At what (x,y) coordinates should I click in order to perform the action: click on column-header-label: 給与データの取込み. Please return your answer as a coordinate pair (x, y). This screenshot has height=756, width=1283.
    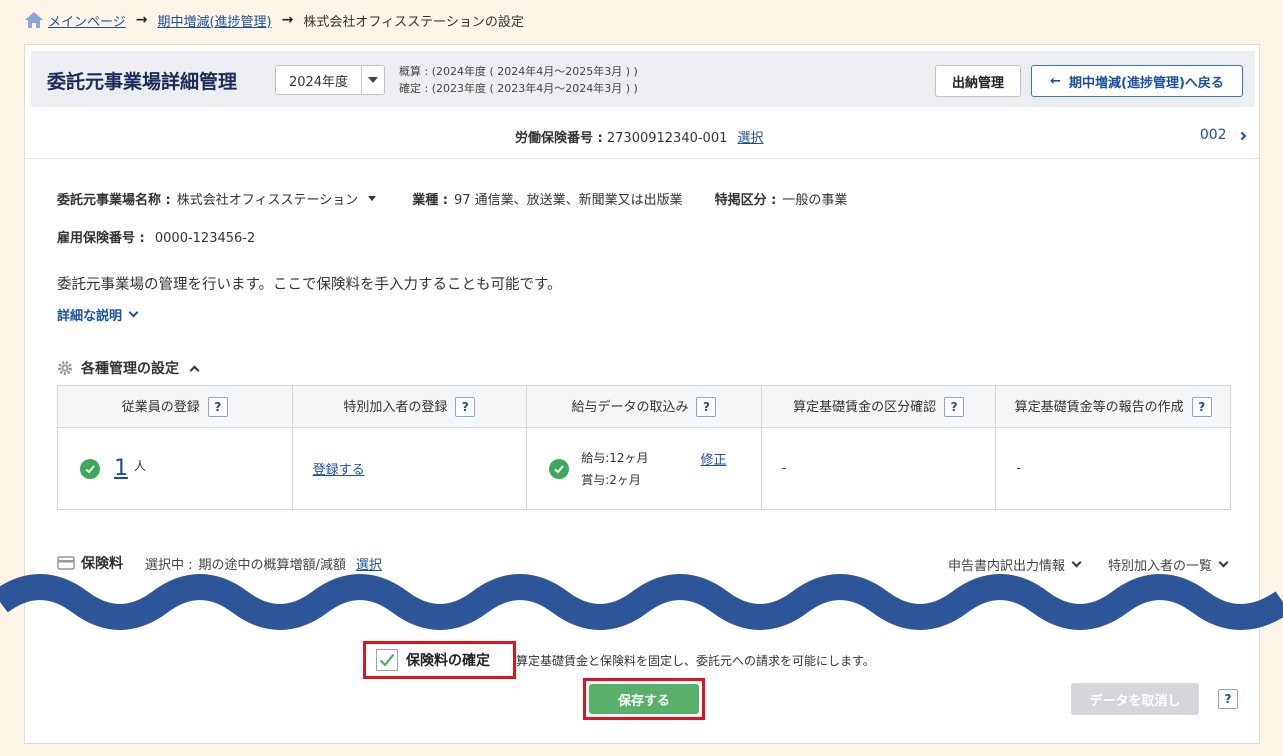
    Looking at the image, I should click on (630, 407).